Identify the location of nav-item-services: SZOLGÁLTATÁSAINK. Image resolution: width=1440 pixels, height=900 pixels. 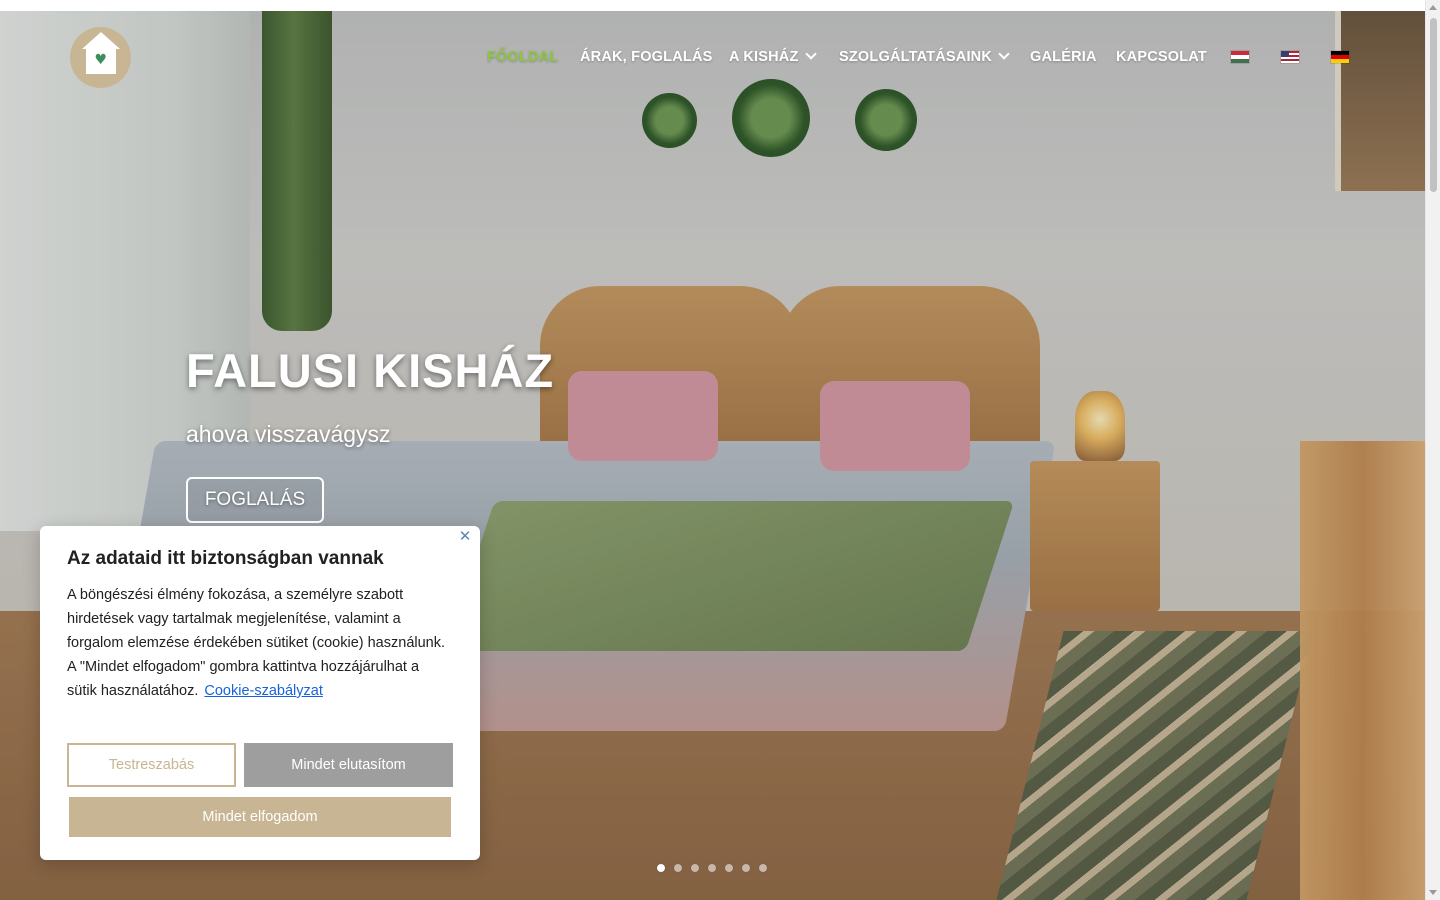
(924, 56).